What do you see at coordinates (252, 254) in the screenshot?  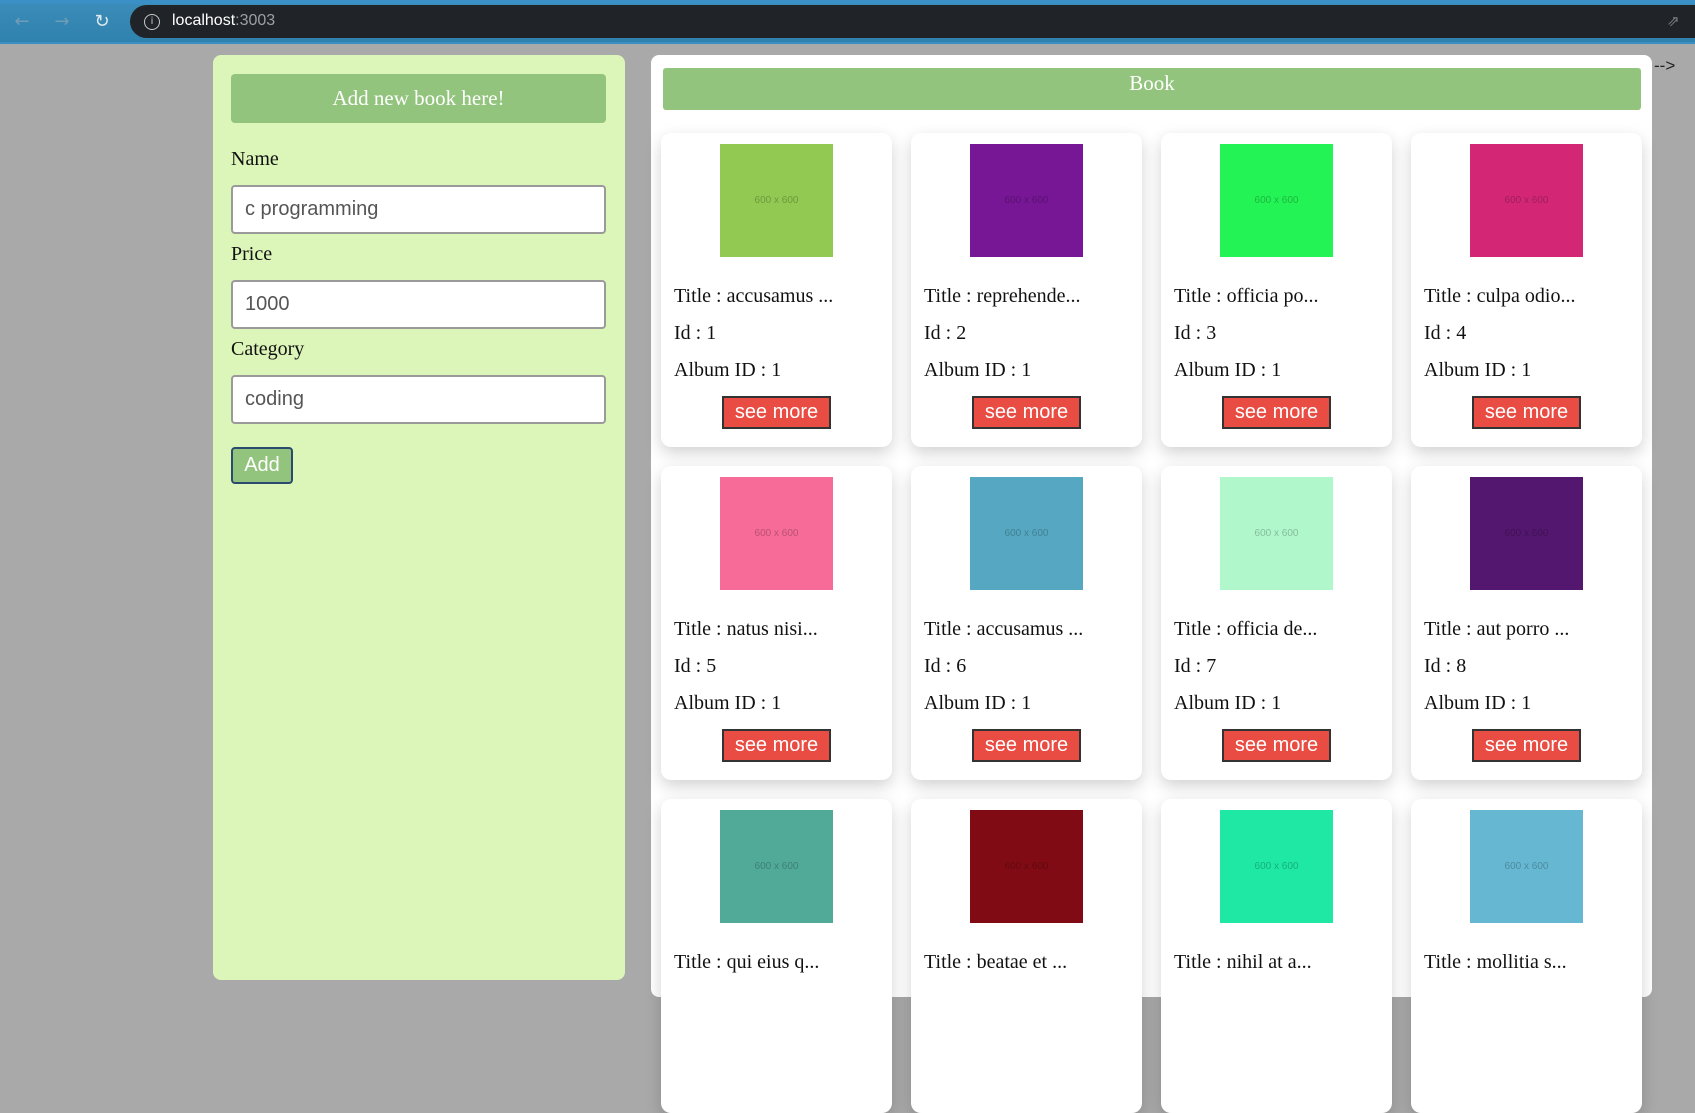 I see `price-label: Price` at bounding box center [252, 254].